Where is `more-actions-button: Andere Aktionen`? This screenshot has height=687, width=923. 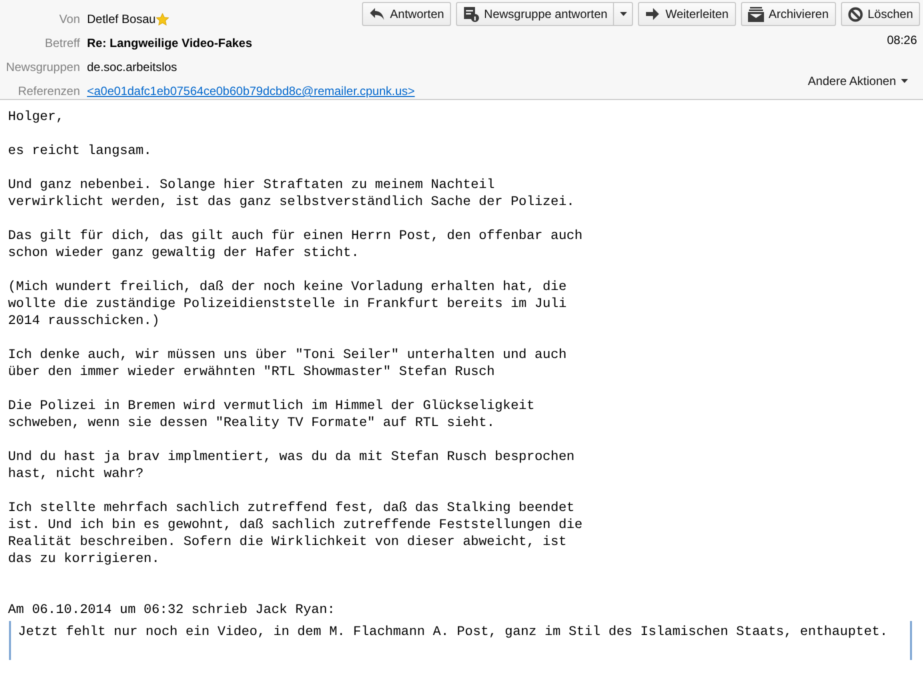 more-actions-button: Andere Aktionen is located at coordinates (858, 81).